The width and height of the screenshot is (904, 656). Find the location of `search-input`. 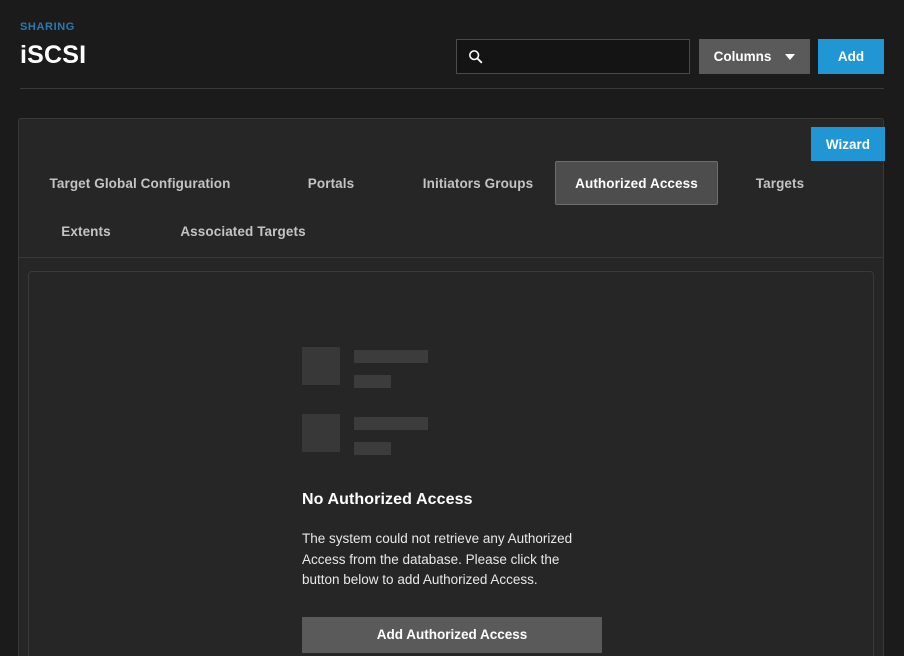

search-input is located at coordinates (586, 56).